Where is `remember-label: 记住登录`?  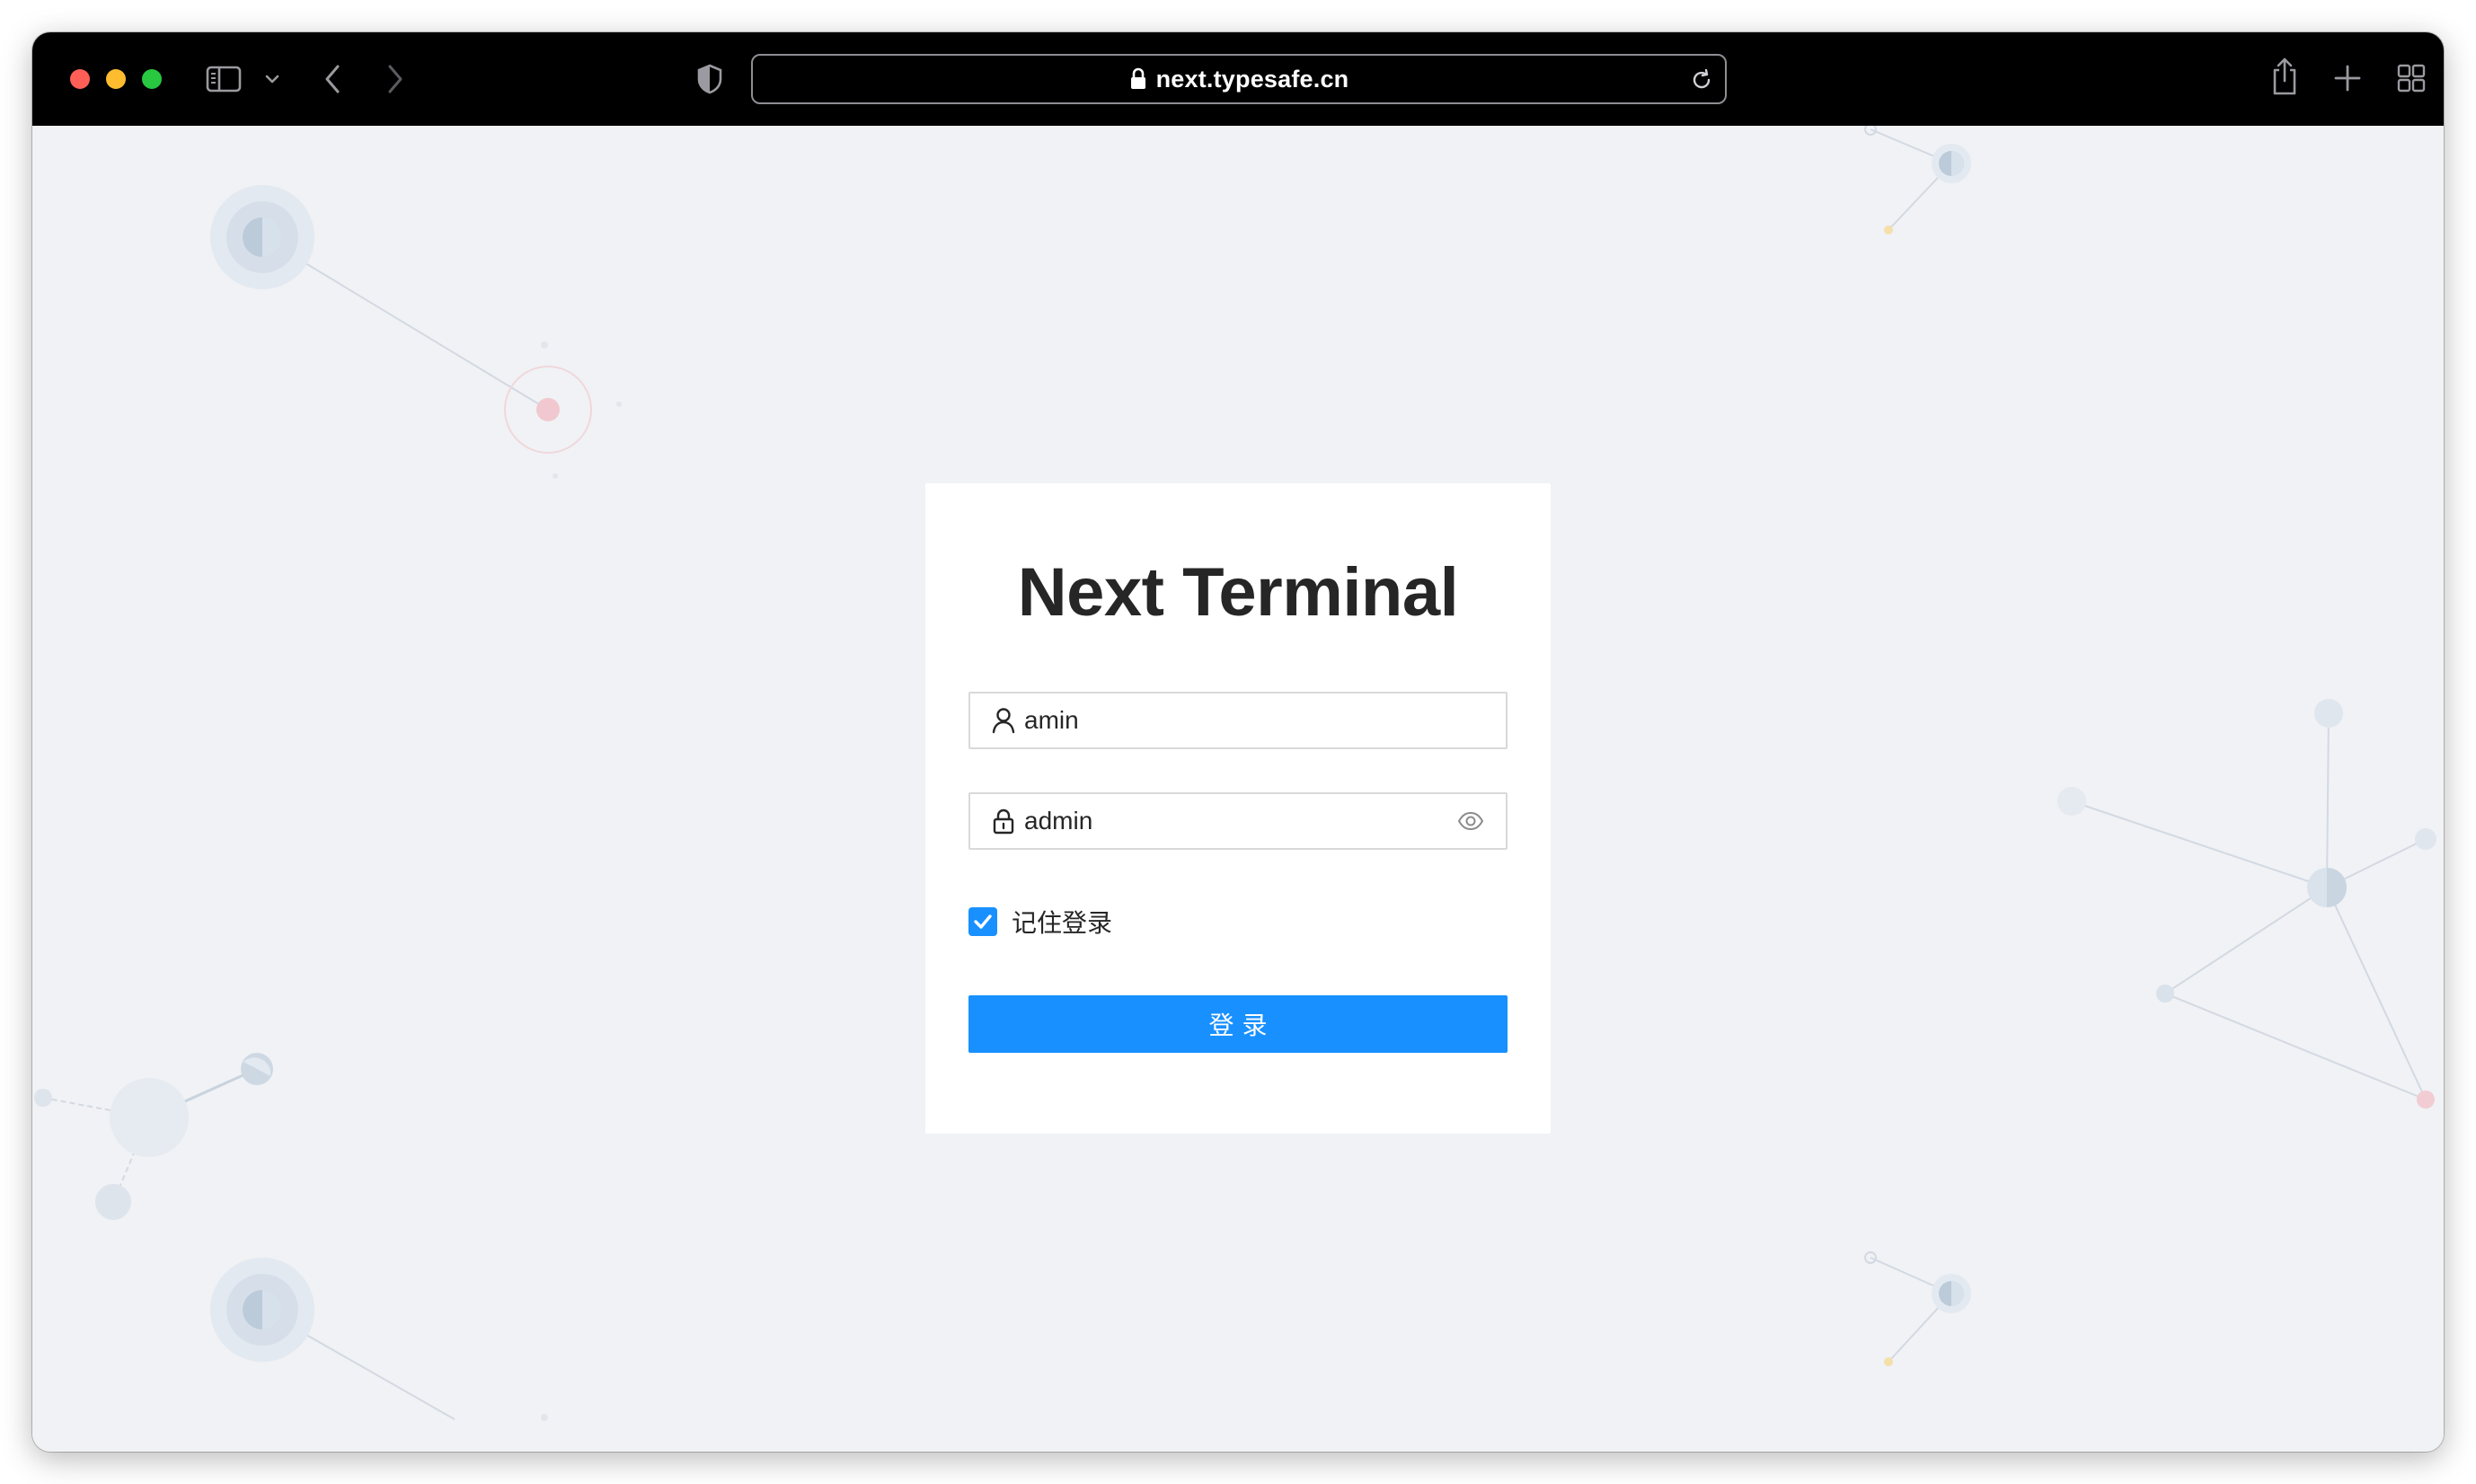 remember-label: 记住登录 is located at coordinates (1062, 923).